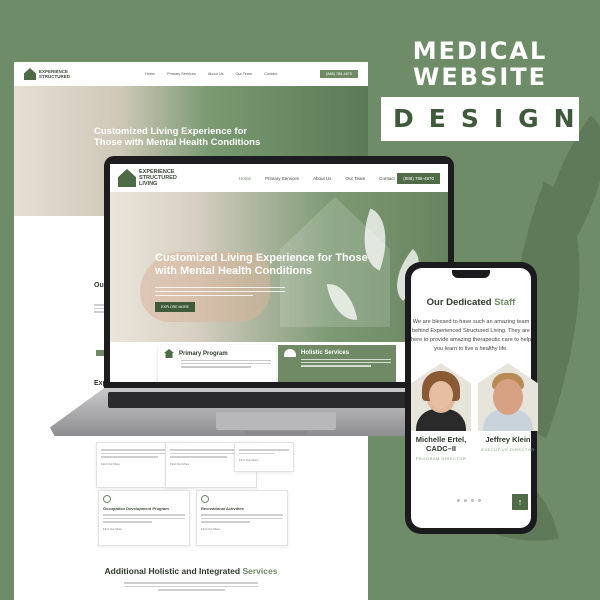  Describe the element at coordinates (441, 458) in the screenshot. I see `staff-role: PROGRAM DIRECTOR` at that location.